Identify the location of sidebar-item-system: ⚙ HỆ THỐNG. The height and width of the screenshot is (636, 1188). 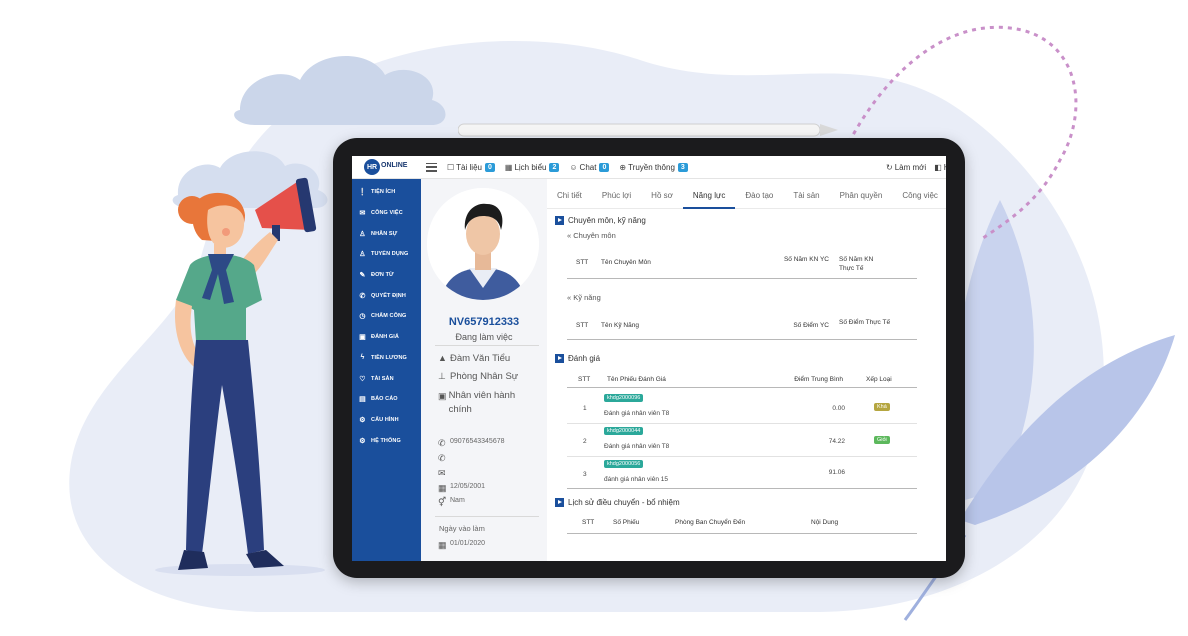
(386, 440).